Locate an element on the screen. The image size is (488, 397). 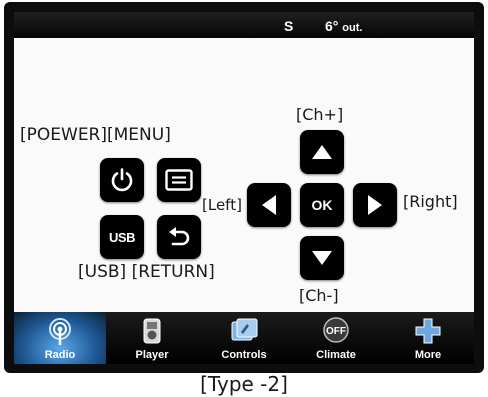
compass-direction: S is located at coordinates (289, 26).